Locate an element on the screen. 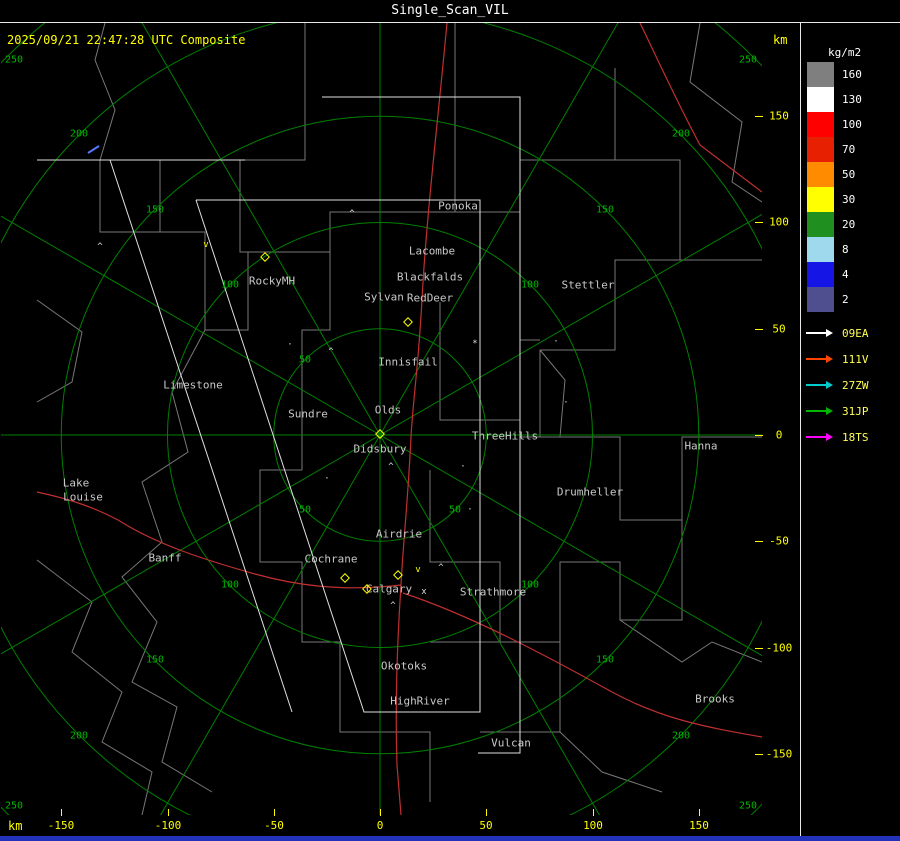  station-legend-item: 09EA is located at coordinates (837, 333).